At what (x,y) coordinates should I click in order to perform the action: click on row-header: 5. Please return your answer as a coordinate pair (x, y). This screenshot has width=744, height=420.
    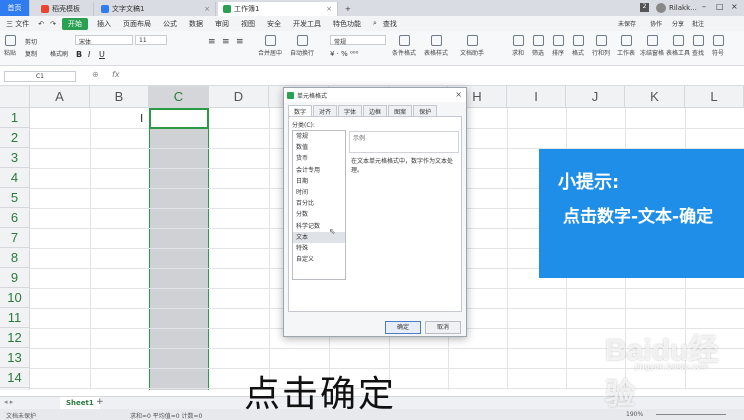
    Looking at the image, I should click on (15, 198).